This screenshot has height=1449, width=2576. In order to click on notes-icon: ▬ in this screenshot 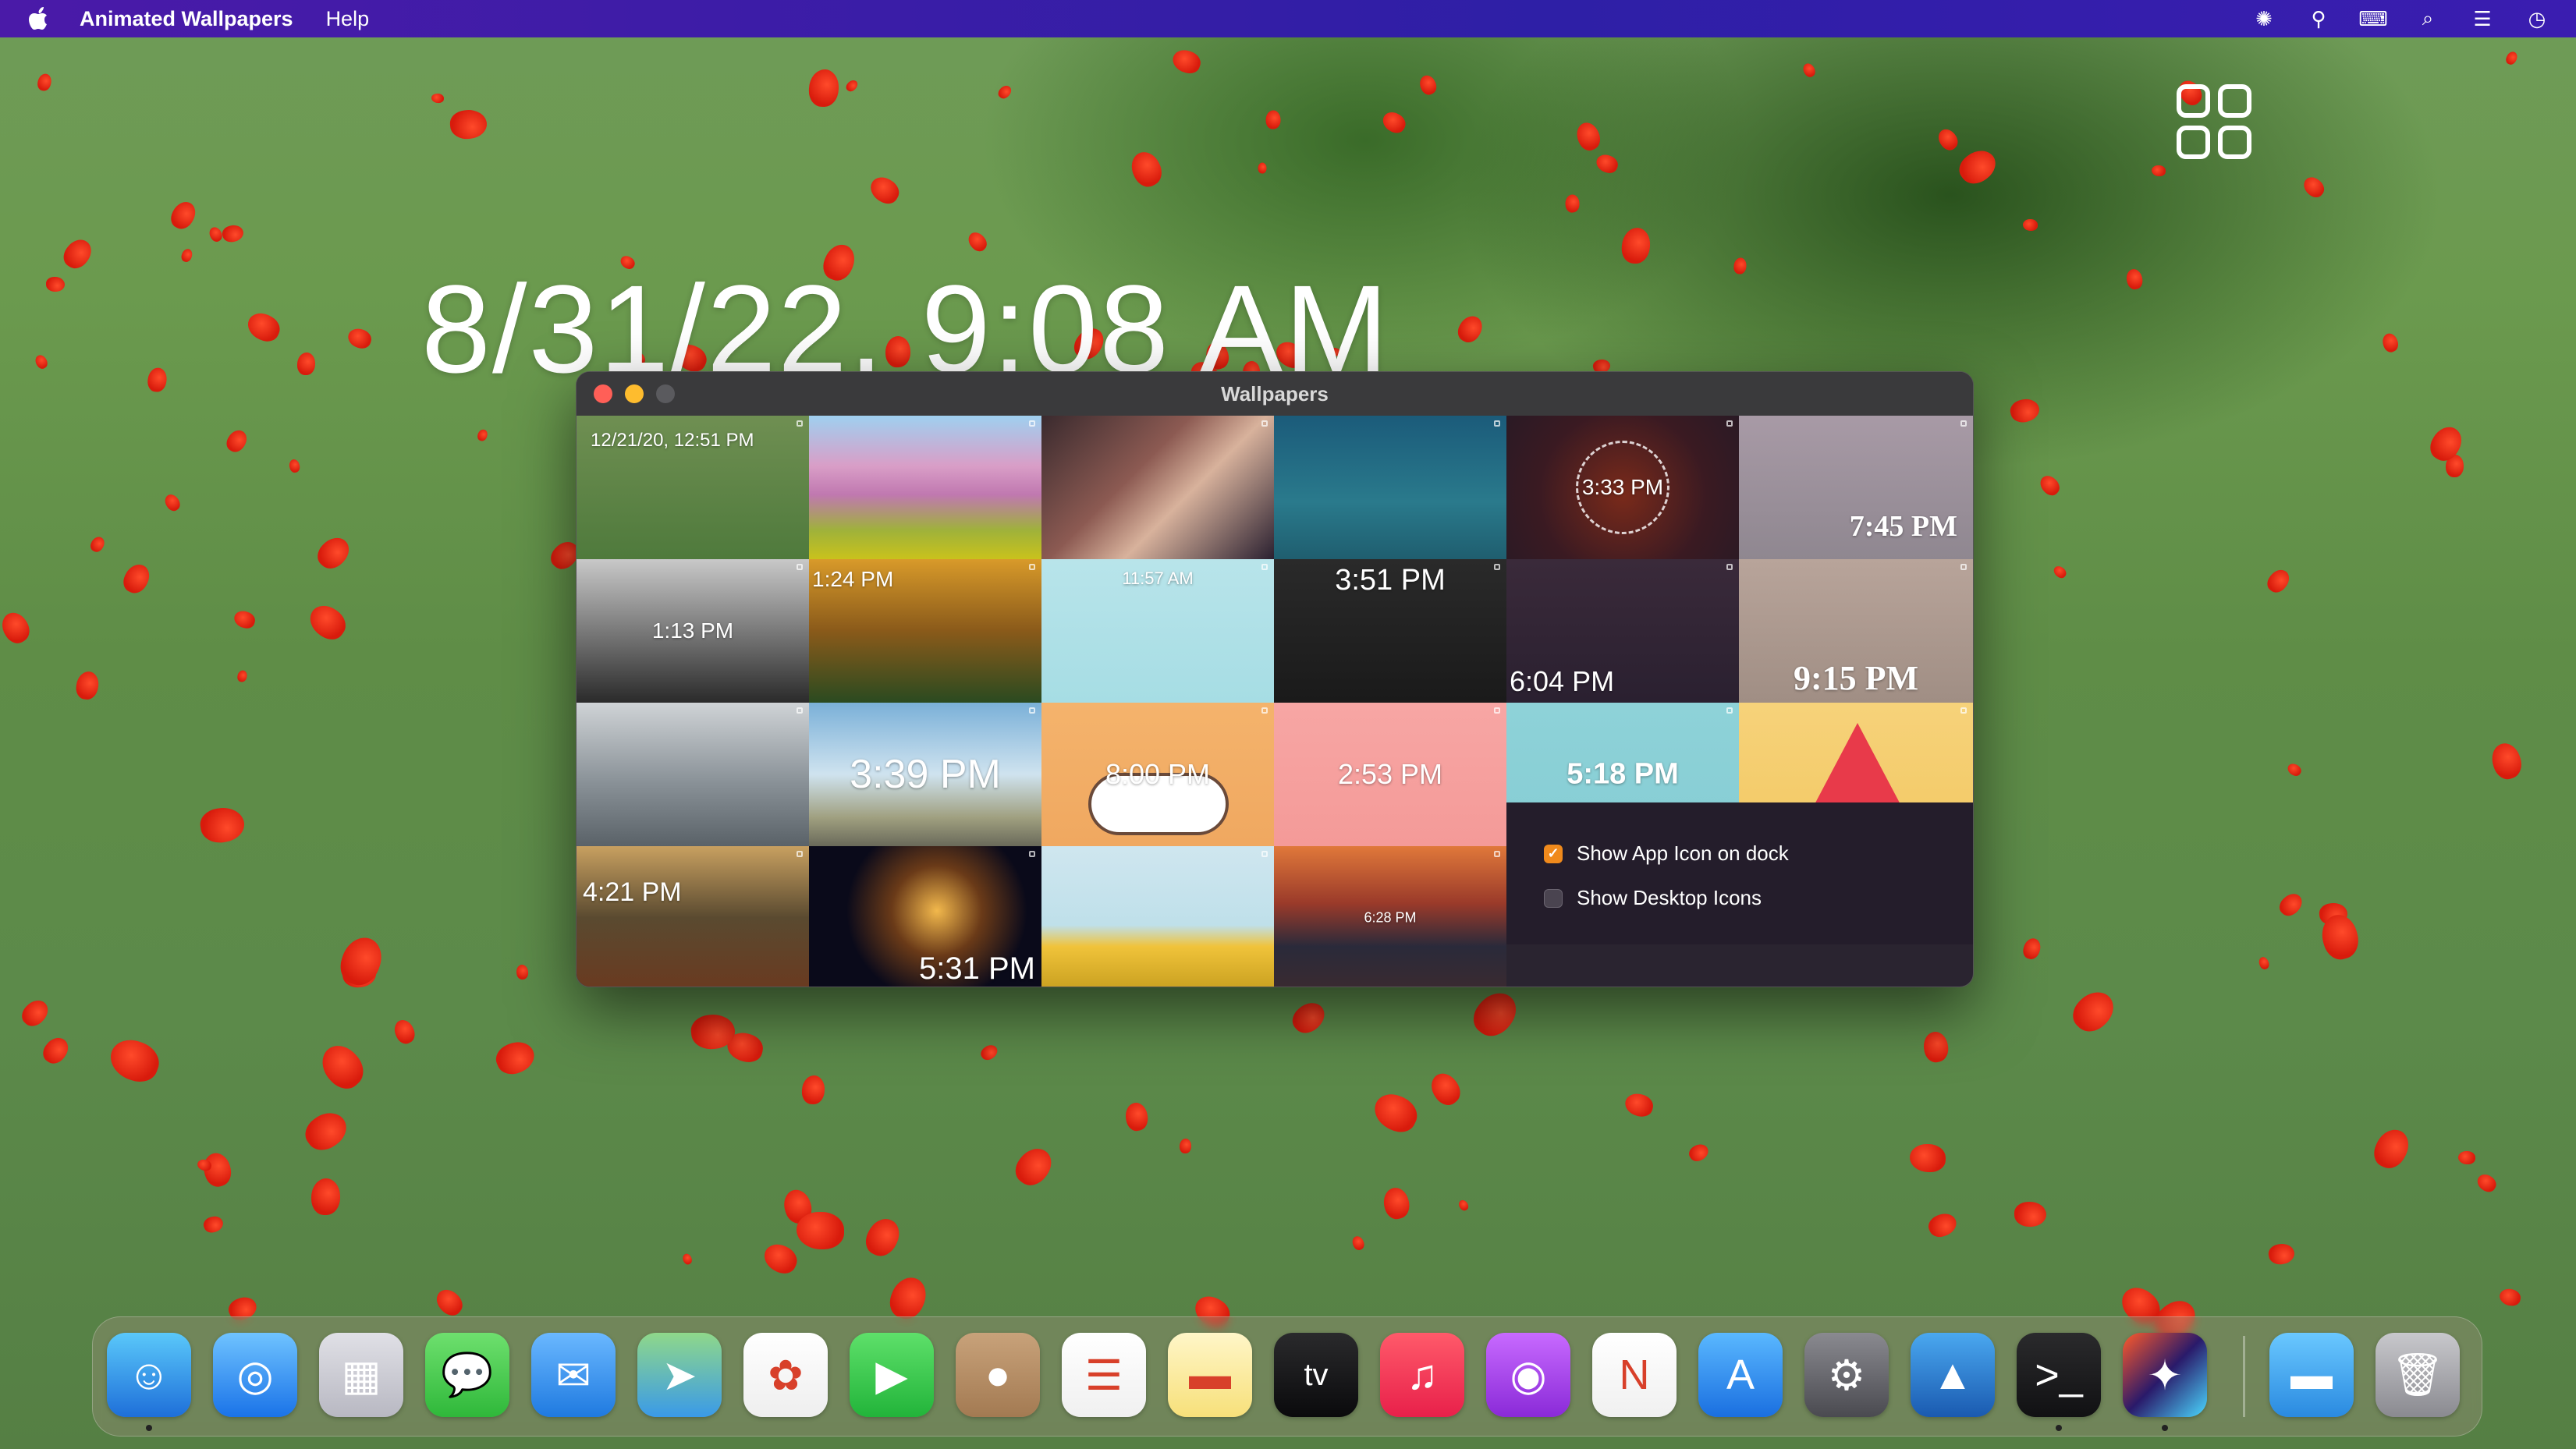, I will do `click(1210, 1375)`.